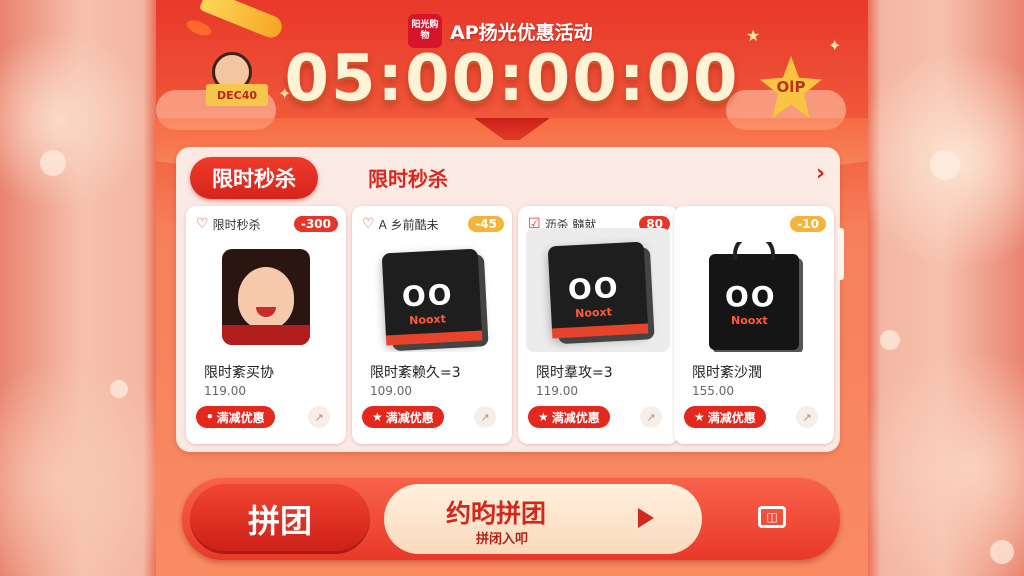  I want to click on gift-icon: ◫, so click(772, 517).